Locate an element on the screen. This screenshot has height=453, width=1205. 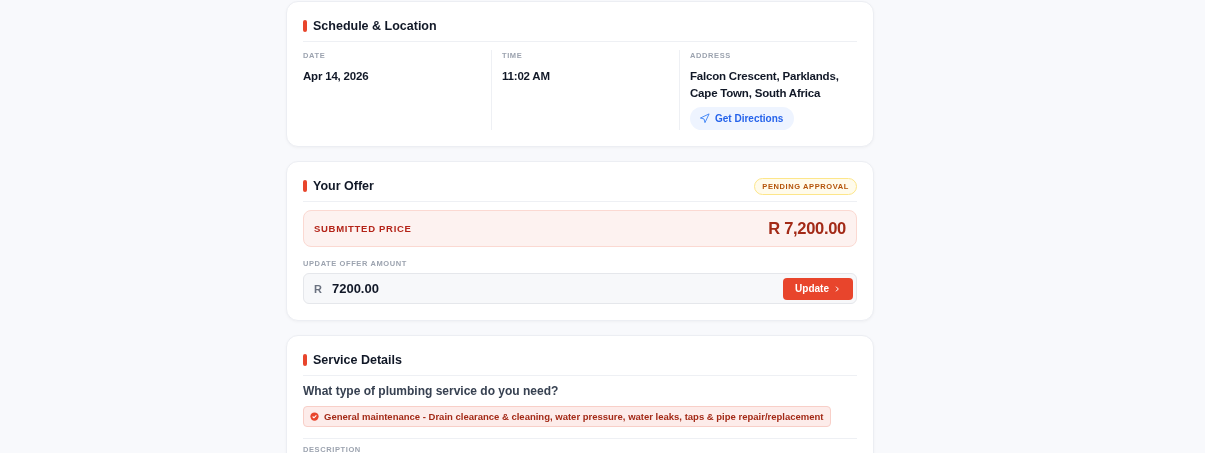
card-title: Schedule & Location is located at coordinates (375, 26).